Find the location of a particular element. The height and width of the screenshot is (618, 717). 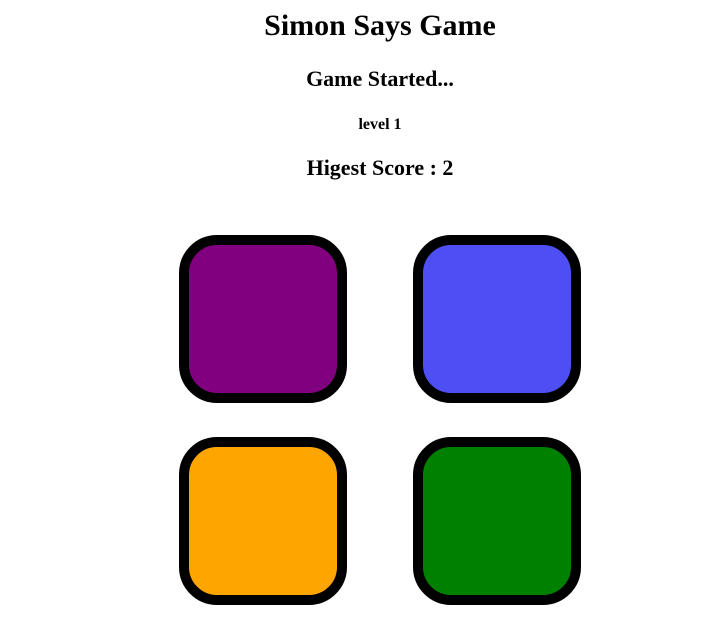

orange-button is located at coordinates (263, 521).